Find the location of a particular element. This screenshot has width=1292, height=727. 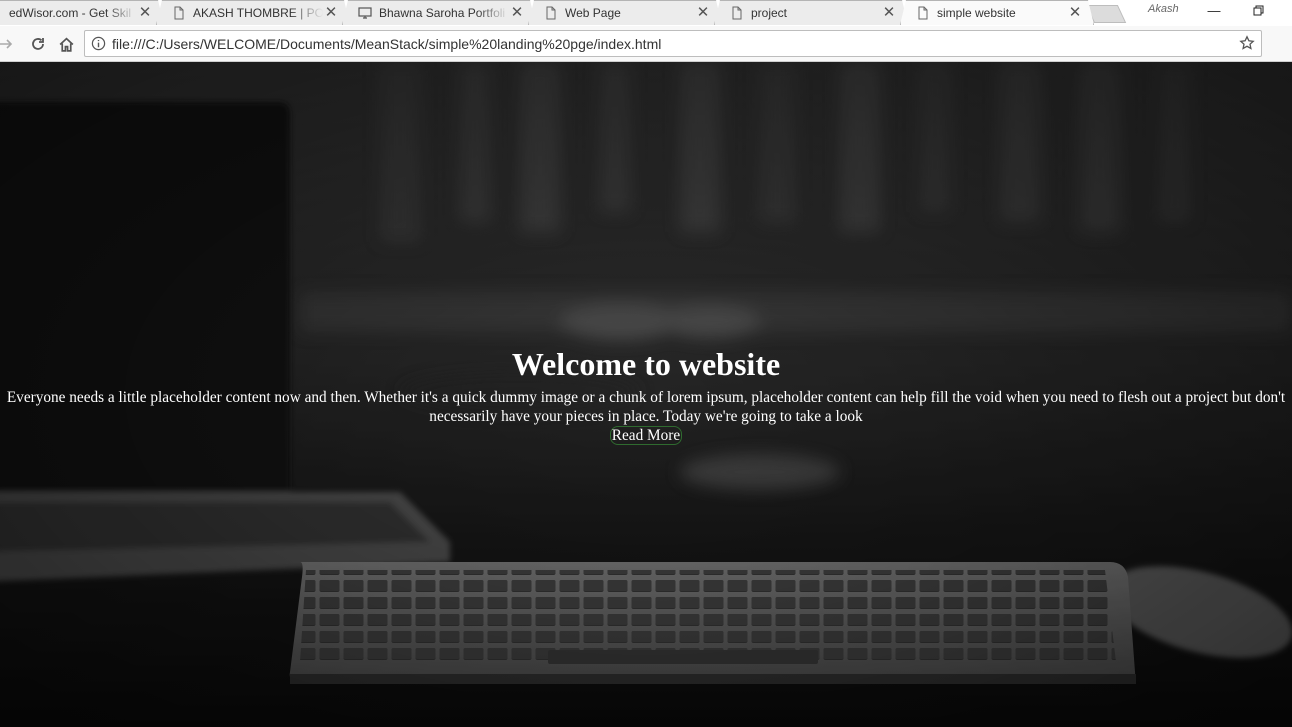

minimize-icon: — is located at coordinates (1214, 11).